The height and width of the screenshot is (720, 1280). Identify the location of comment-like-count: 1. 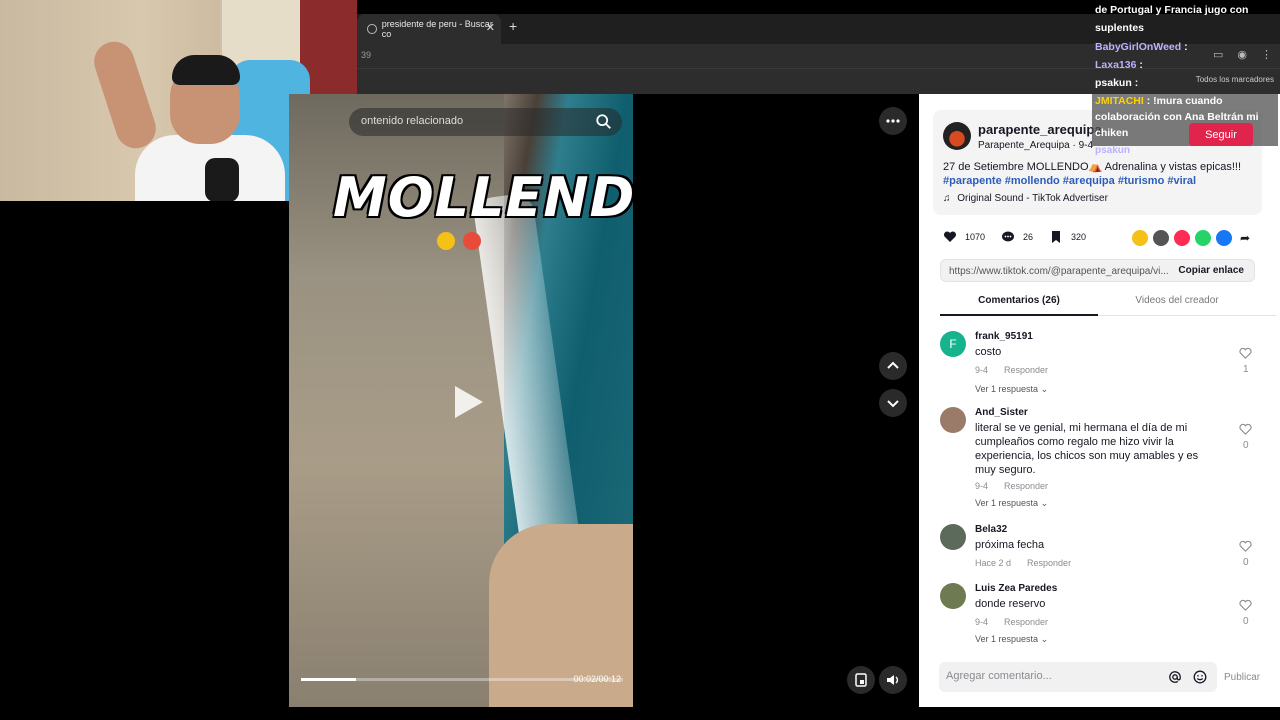
(1246, 369).